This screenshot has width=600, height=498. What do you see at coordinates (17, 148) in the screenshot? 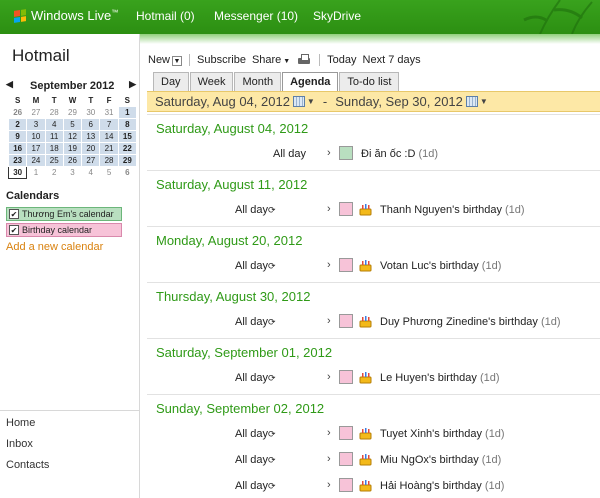
I see `calendar-day: 16` at bounding box center [17, 148].